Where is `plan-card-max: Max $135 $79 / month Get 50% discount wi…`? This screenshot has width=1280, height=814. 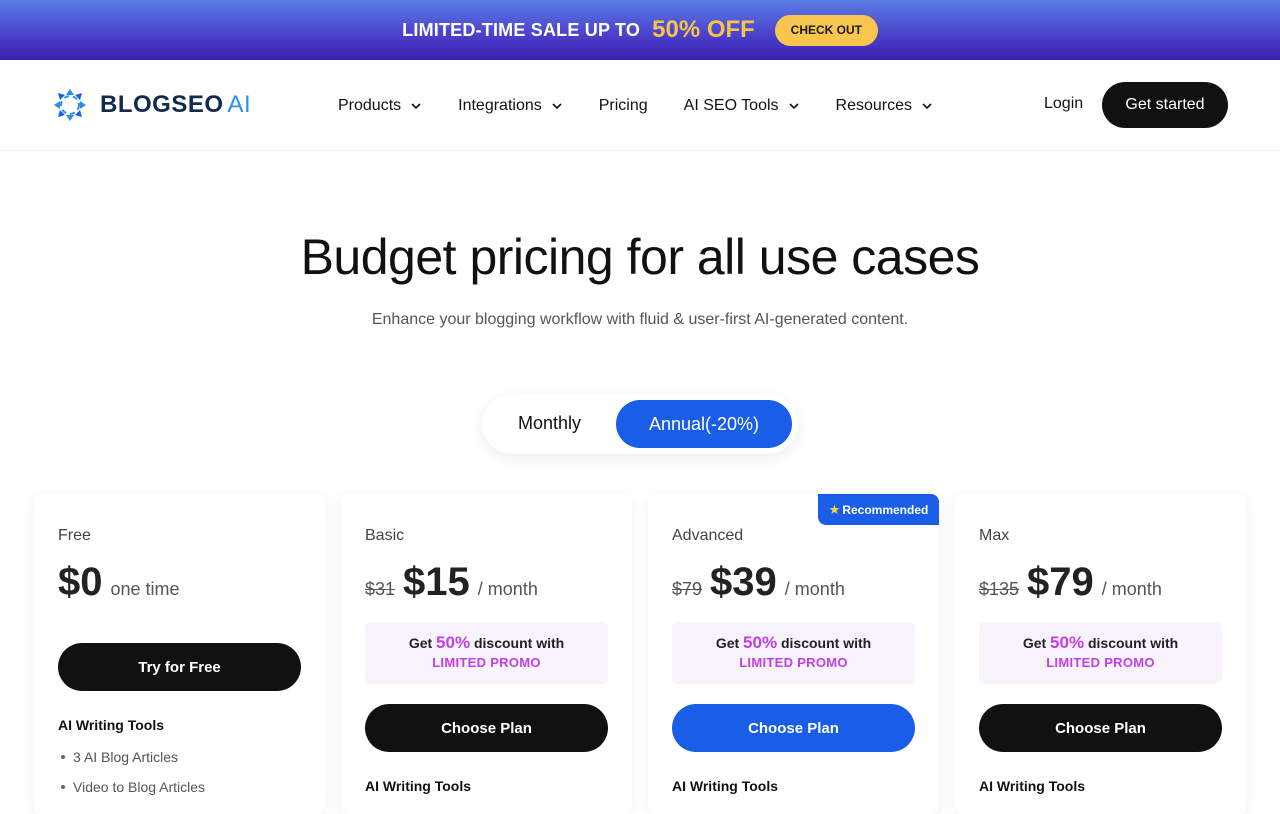 plan-card-max: Max $135 $79 / month Get 50% discount wi… is located at coordinates (1100, 654).